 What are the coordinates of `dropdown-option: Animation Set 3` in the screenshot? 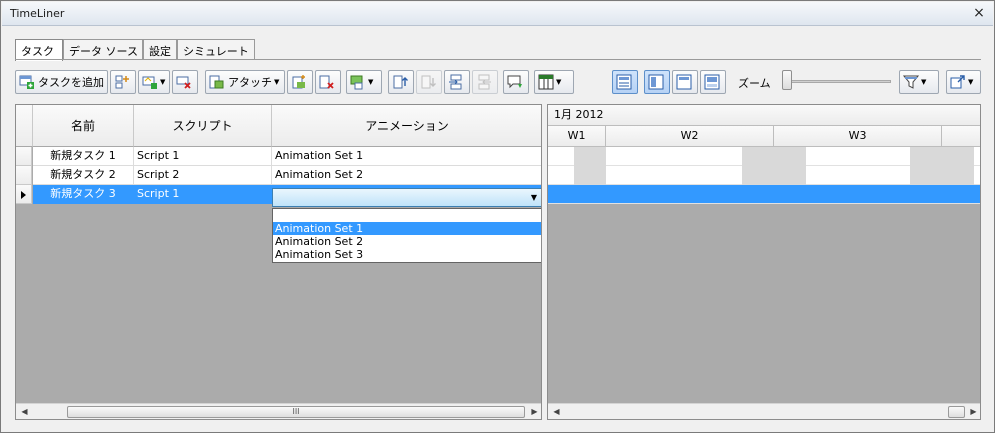 It's located at (407, 254).